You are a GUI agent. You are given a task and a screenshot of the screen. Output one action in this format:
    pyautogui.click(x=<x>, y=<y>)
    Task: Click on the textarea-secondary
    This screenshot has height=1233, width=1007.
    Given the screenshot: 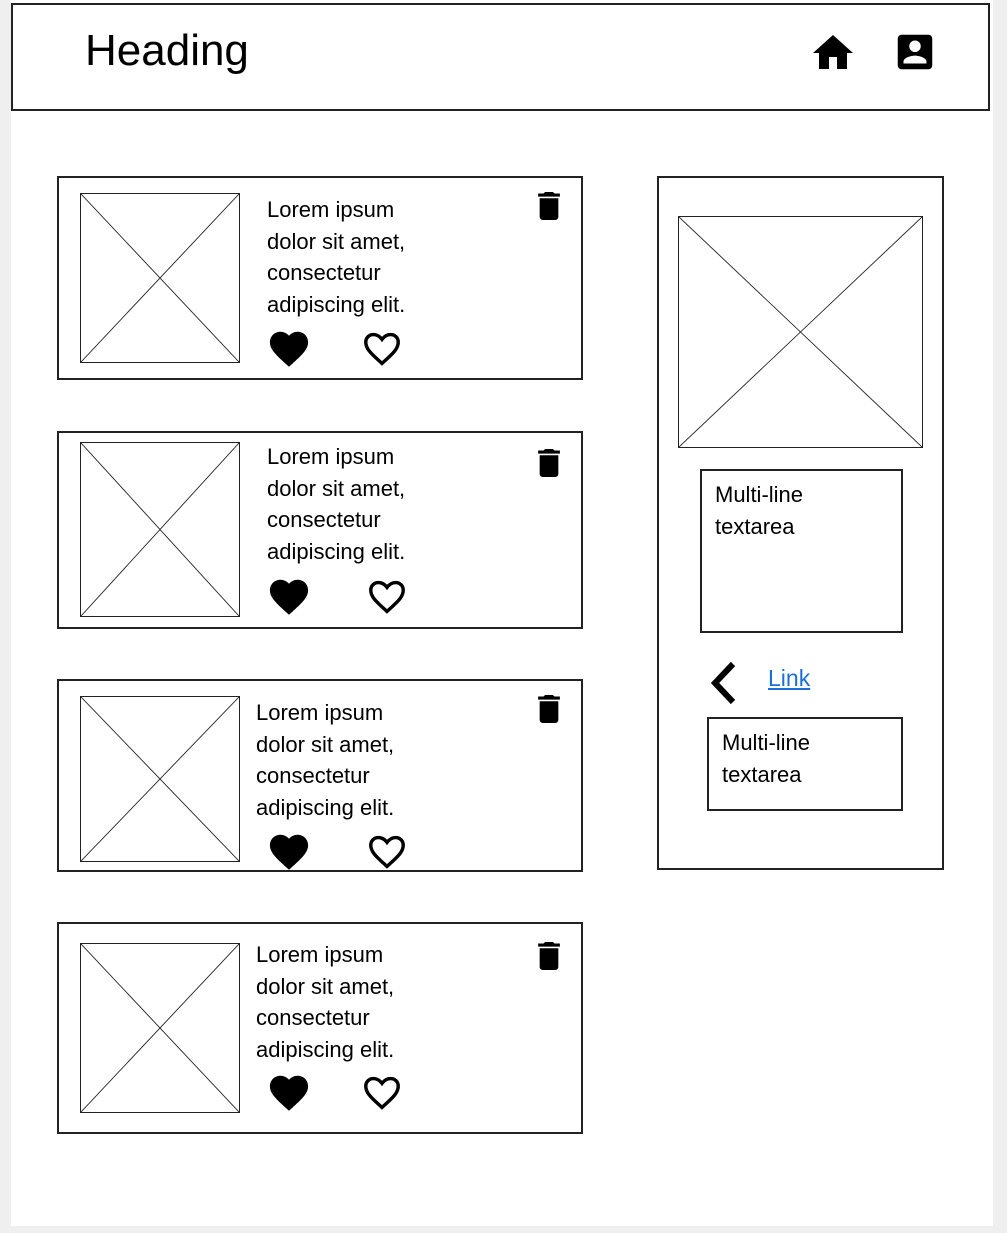 What is the action you would take?
    pyautogui.click(x=805, y=764)
    